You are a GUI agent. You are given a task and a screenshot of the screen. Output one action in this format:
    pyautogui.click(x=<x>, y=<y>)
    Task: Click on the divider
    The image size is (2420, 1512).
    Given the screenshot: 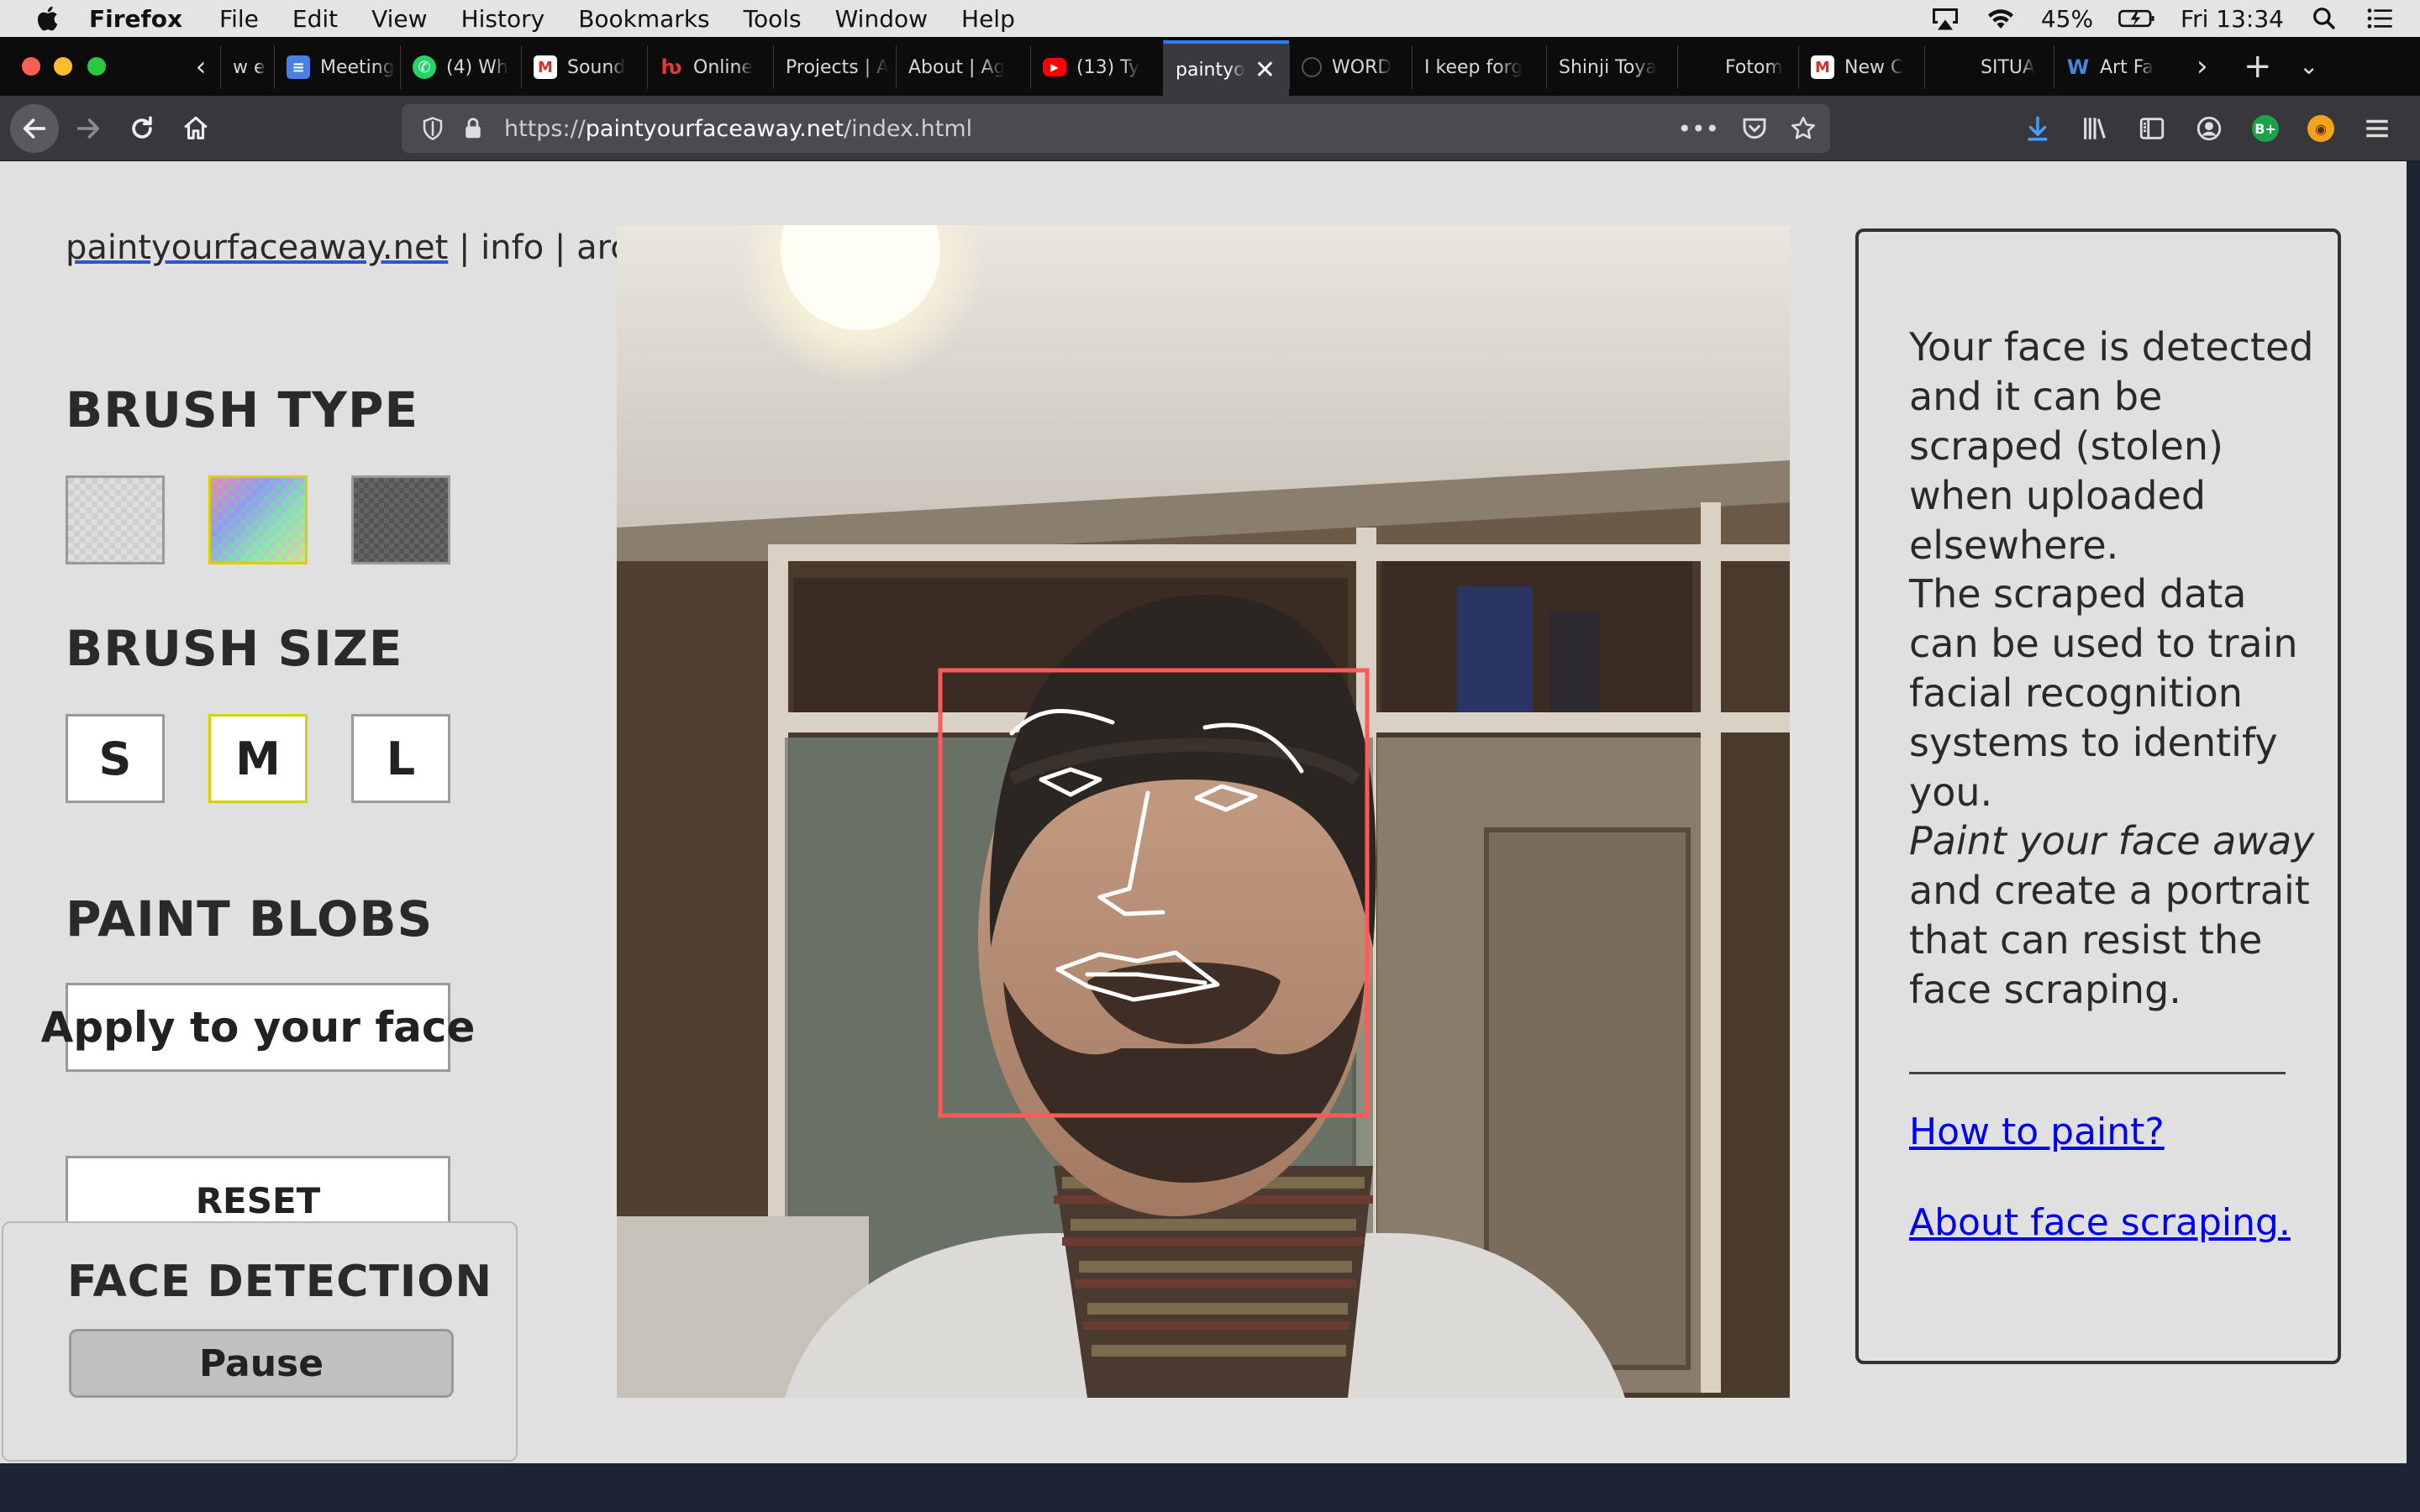 What is the action you would take?
    pyautogui.click(x=2097, y=1073)
    